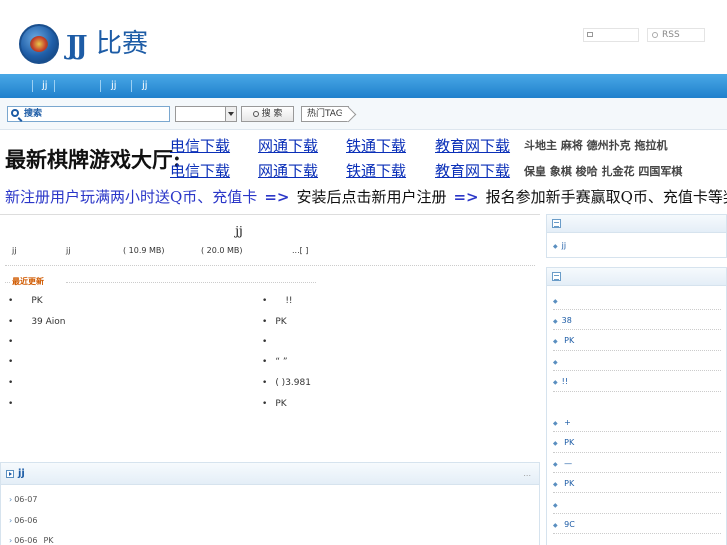  Describe the element at coordinates (230, 114) in the screenshot. I see `chevron-down-icon` at that location.